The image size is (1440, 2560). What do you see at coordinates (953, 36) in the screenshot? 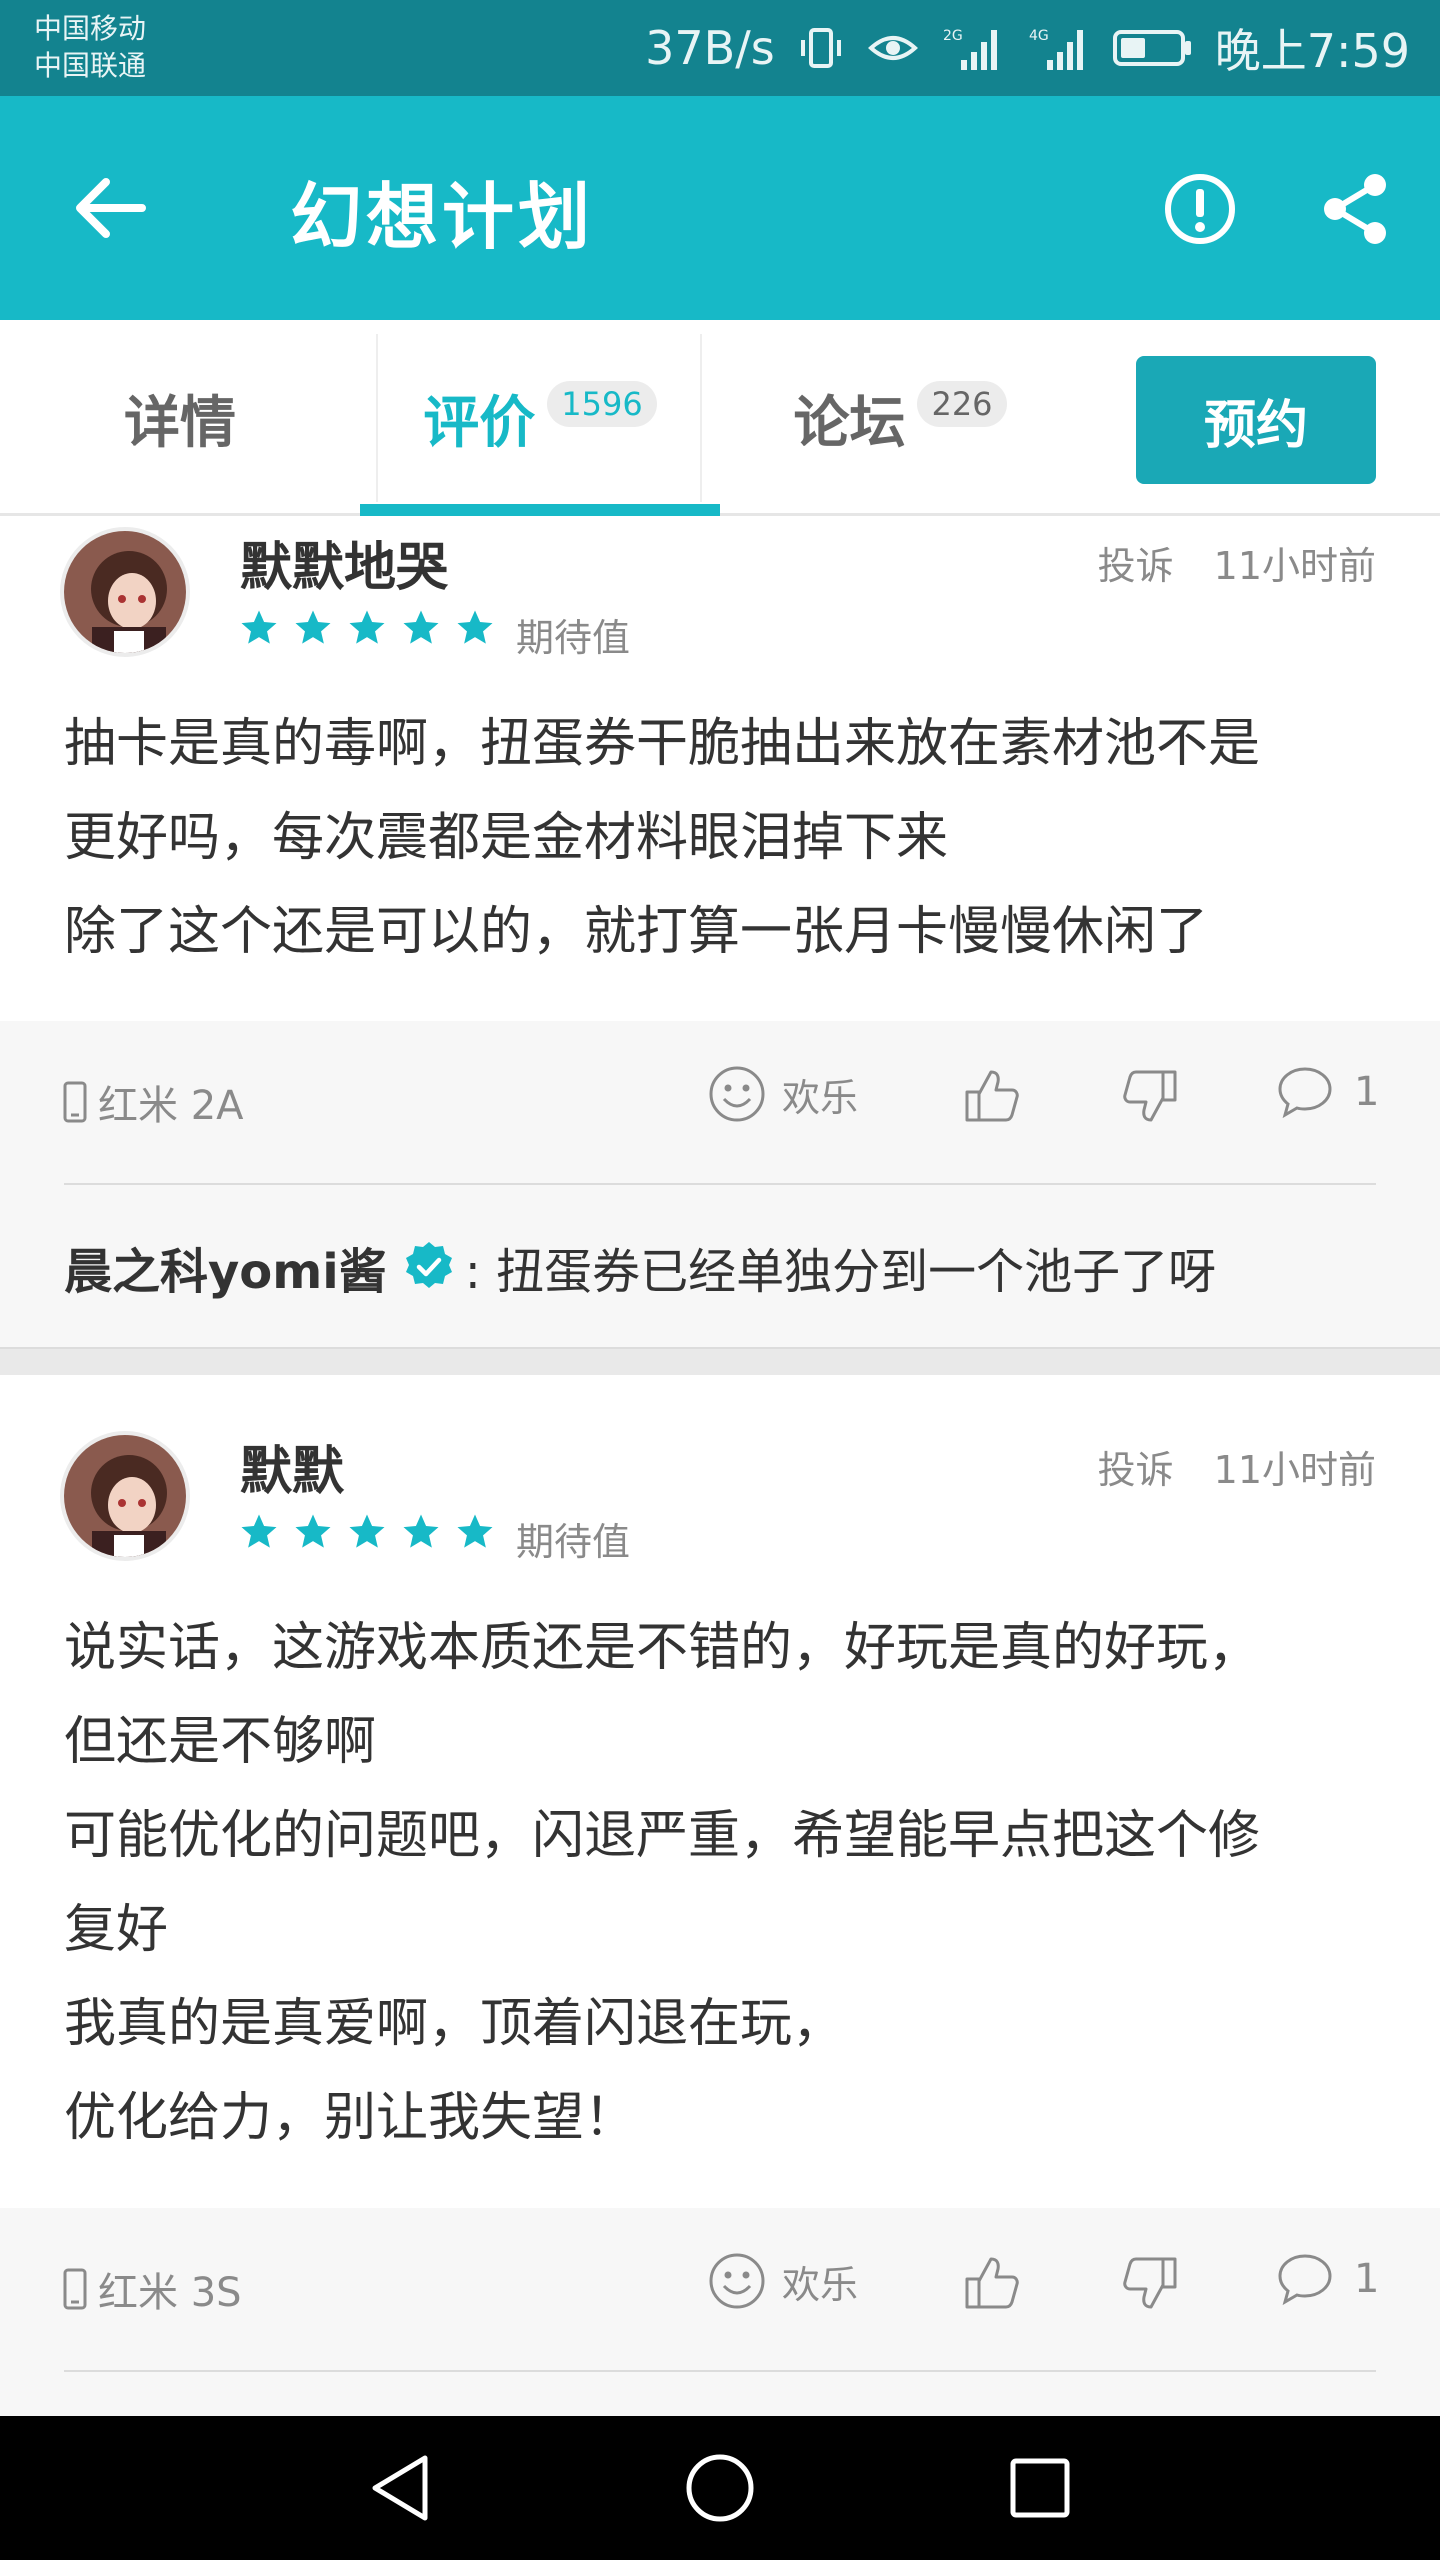
I see `signal-2g-label: 2G` at bounding box center [953, 36].